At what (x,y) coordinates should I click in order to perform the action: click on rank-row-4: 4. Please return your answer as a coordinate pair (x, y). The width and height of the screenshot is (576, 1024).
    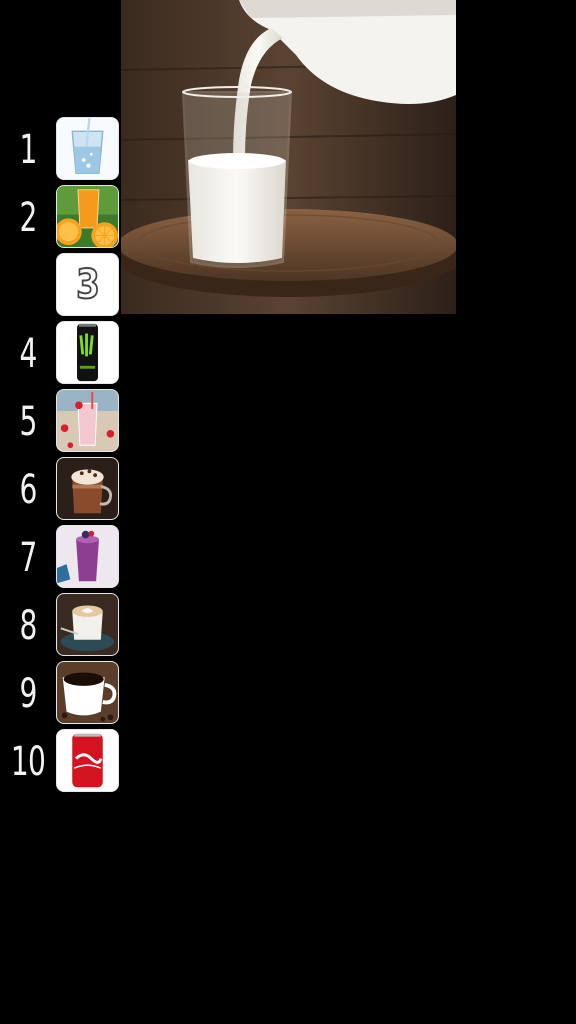
    Looking at the image, I should click on (62, 354).